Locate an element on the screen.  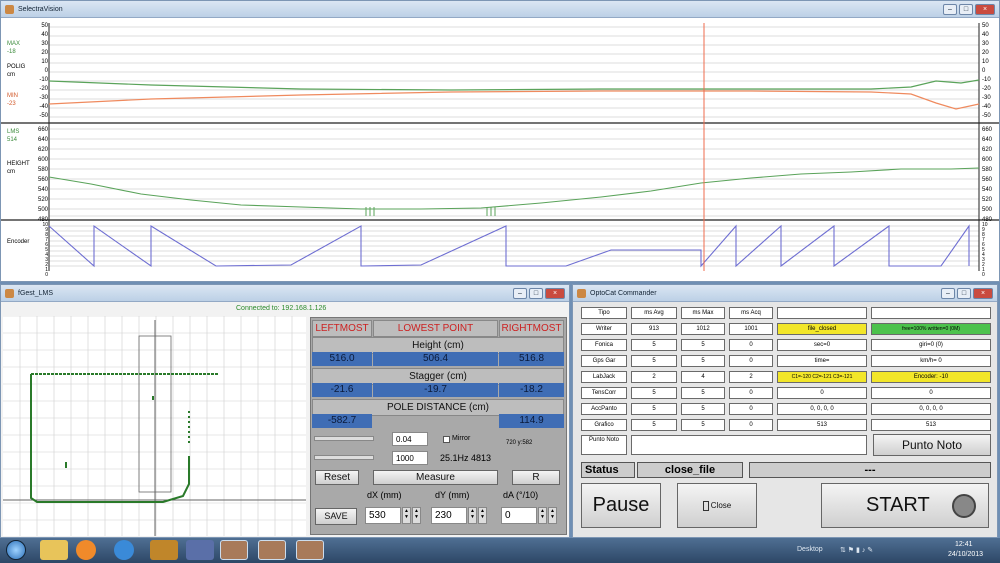
row-status: 0, 0, 0, 0 is located at coordinates (822, 409).